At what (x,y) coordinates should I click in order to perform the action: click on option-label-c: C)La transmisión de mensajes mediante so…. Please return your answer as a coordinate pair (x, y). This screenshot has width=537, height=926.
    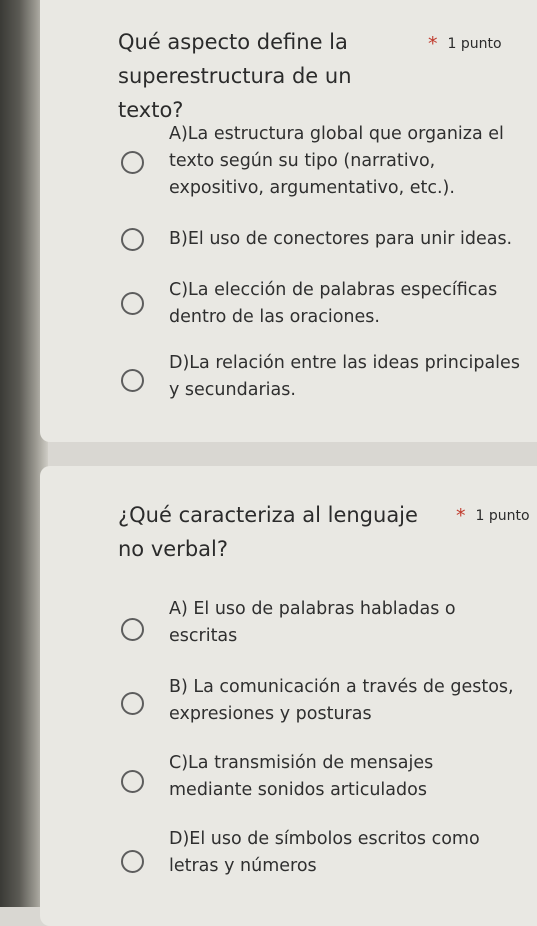
    Looking at the image, I should click on (301, 776).